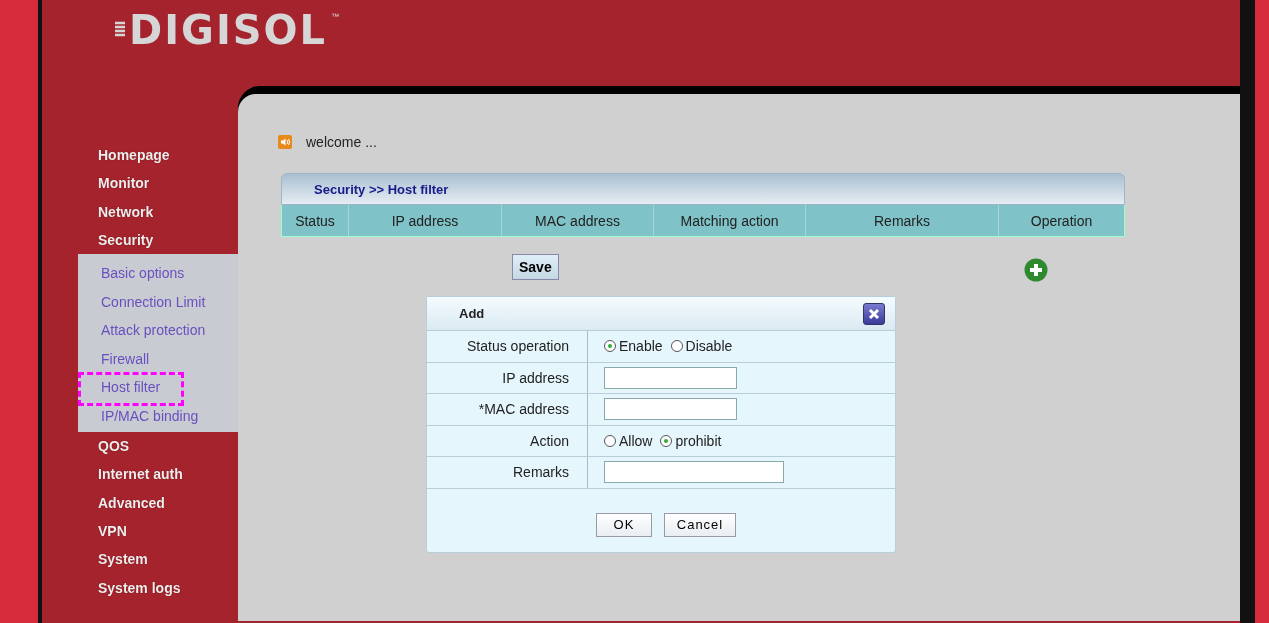 The width and height of the screenshot is (1269, 623). I want to click on sidebar-item: Homepage, so click(140, 155).